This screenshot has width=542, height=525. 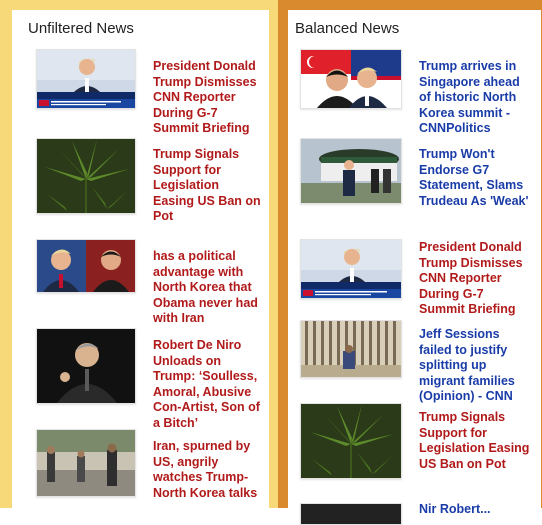 What do you see at coordinates (351, 349) in the screenshot?
I see `border-fence-photo` at bounding box center [351, 349].